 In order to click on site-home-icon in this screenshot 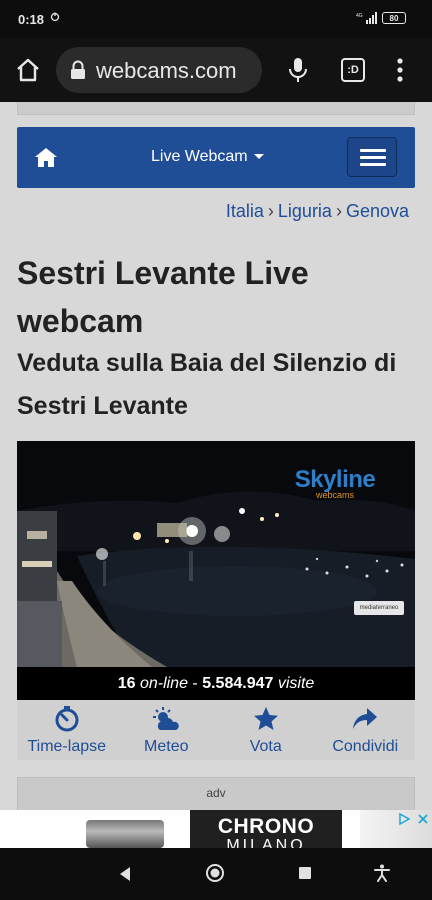, I will do `click(46, 157)`.